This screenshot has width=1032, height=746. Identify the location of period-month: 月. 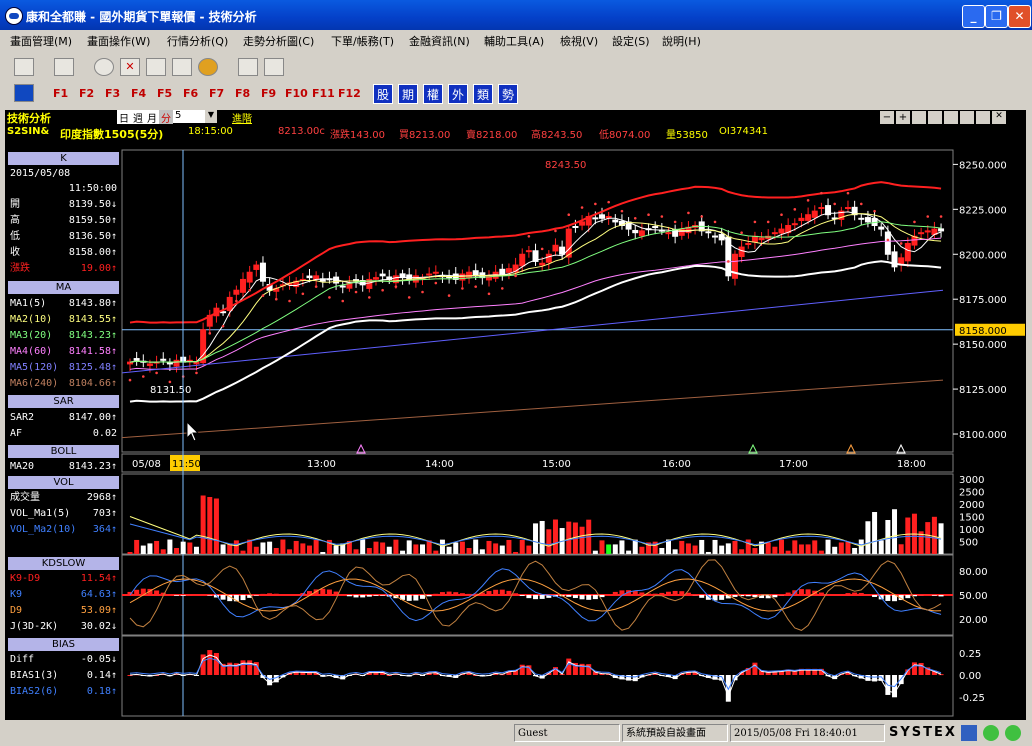
(152, 117).